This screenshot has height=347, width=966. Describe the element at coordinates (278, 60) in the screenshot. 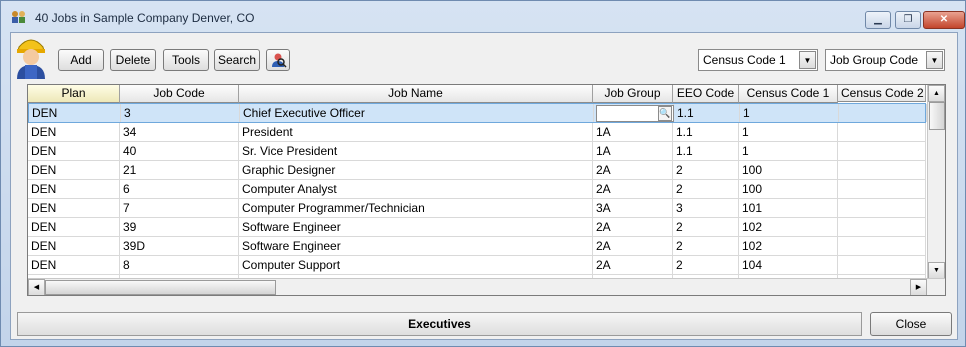

I see `people-search-button` at that location.